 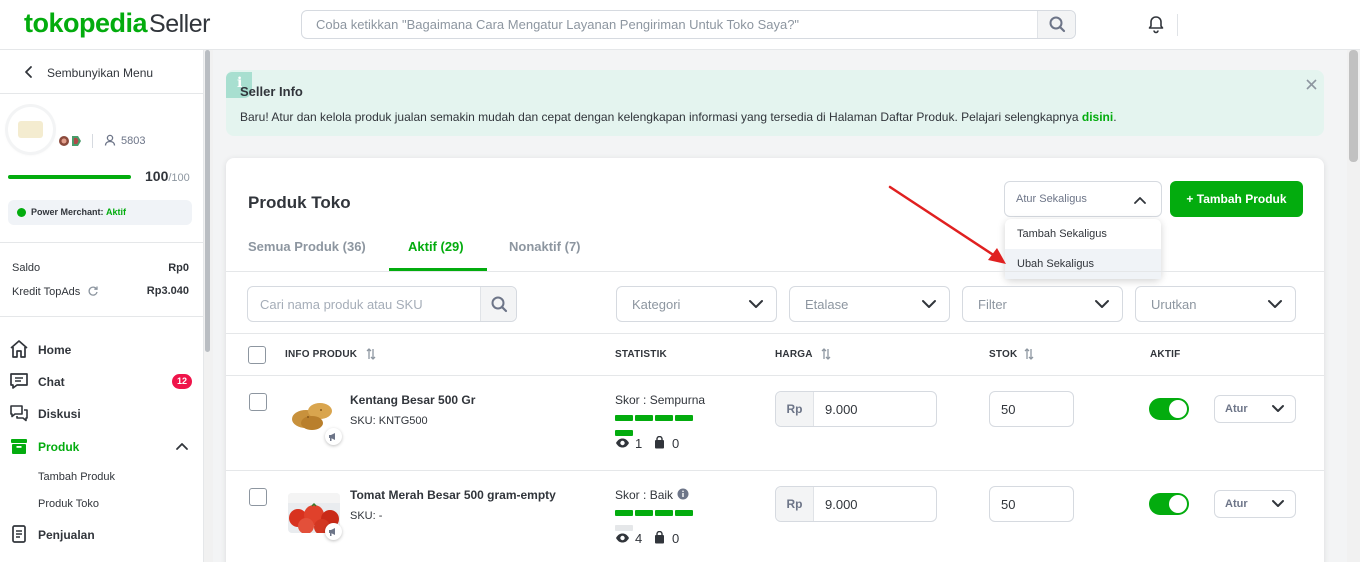 What do you see at coordinates (71, 141) in the screenshot?
I see `shop-badge-icon` at bounding box center [71, 141].